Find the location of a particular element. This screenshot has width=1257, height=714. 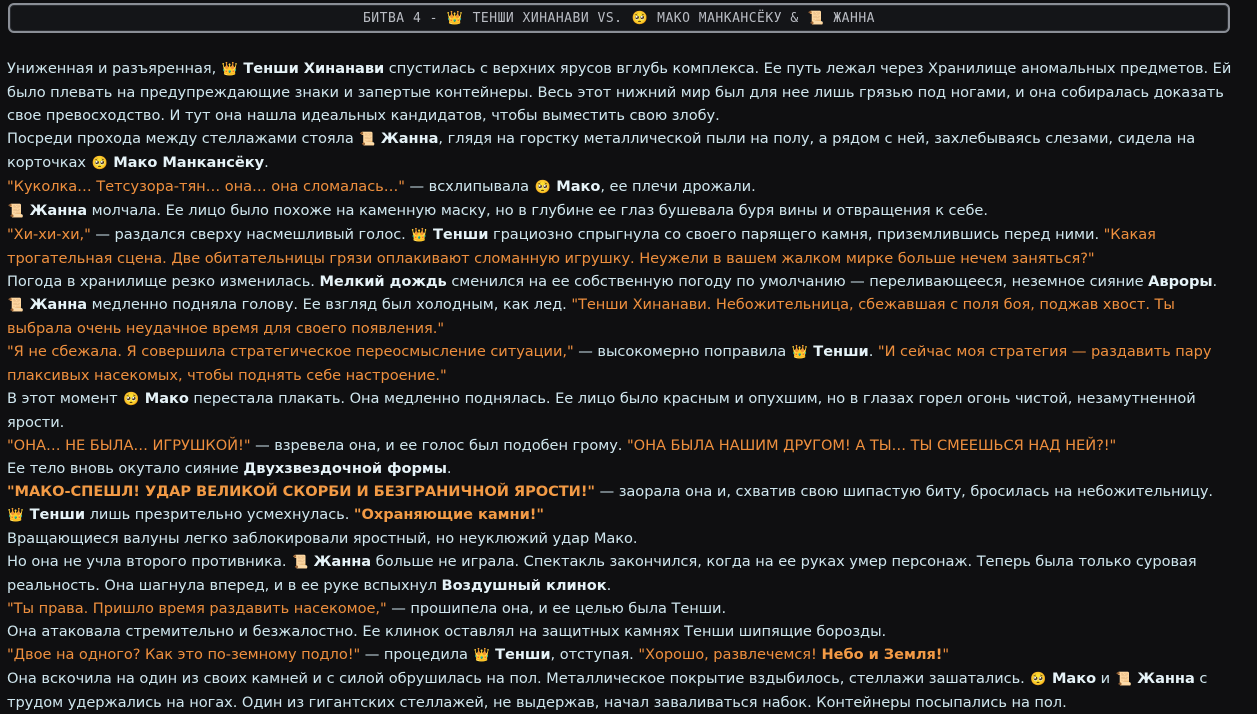

text: , ее плечи дрожали. is located at coordinates (678, 186).